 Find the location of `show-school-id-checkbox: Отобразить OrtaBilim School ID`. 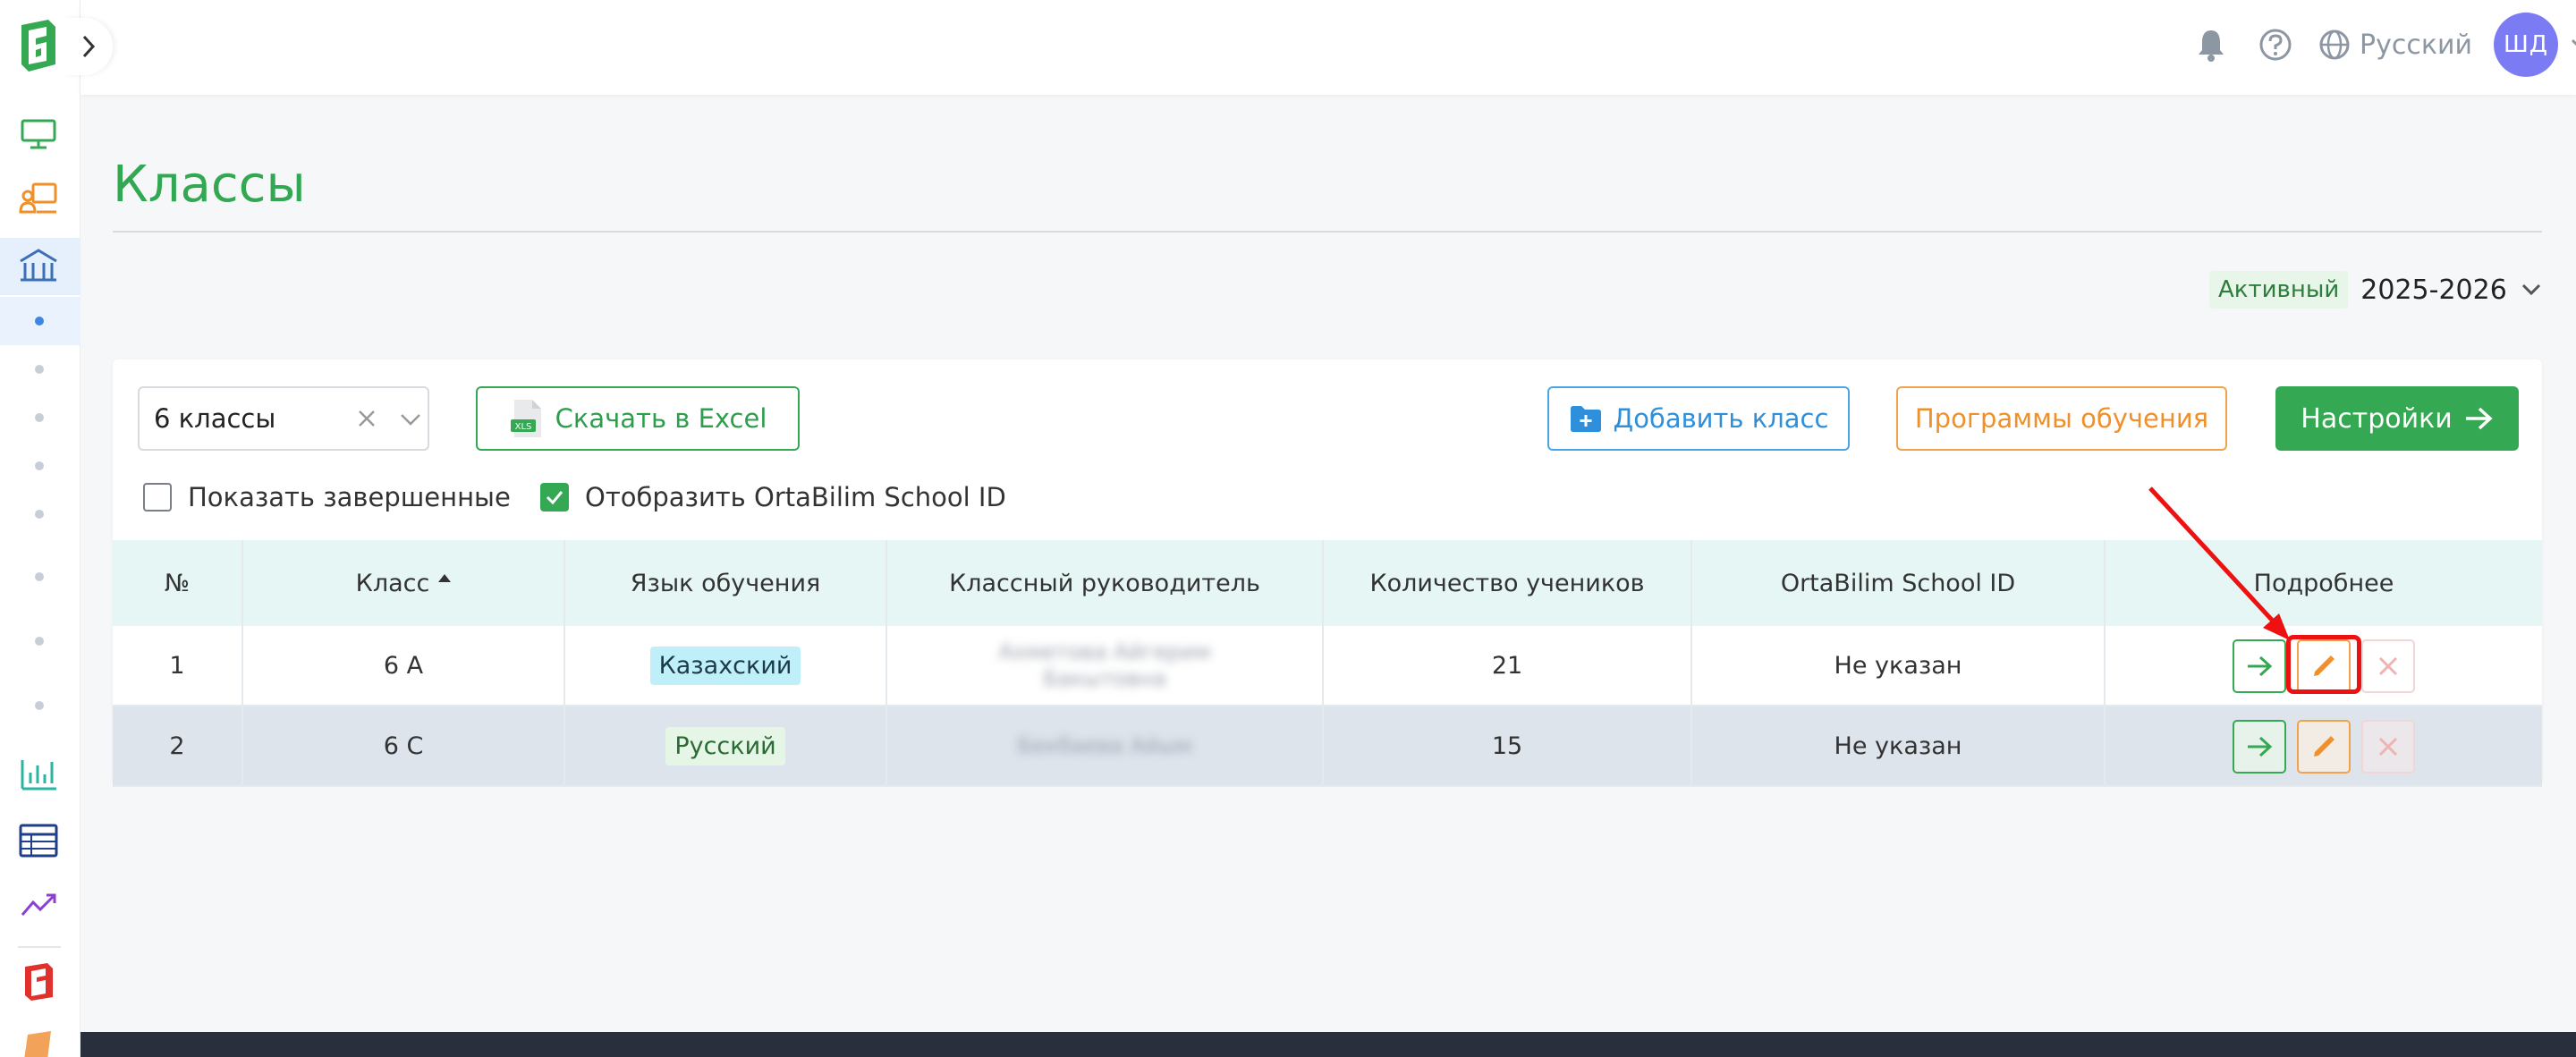

show-school-id-checkbox: Отобразить OrtaBilim School ID is located at coordinates (773, 497).